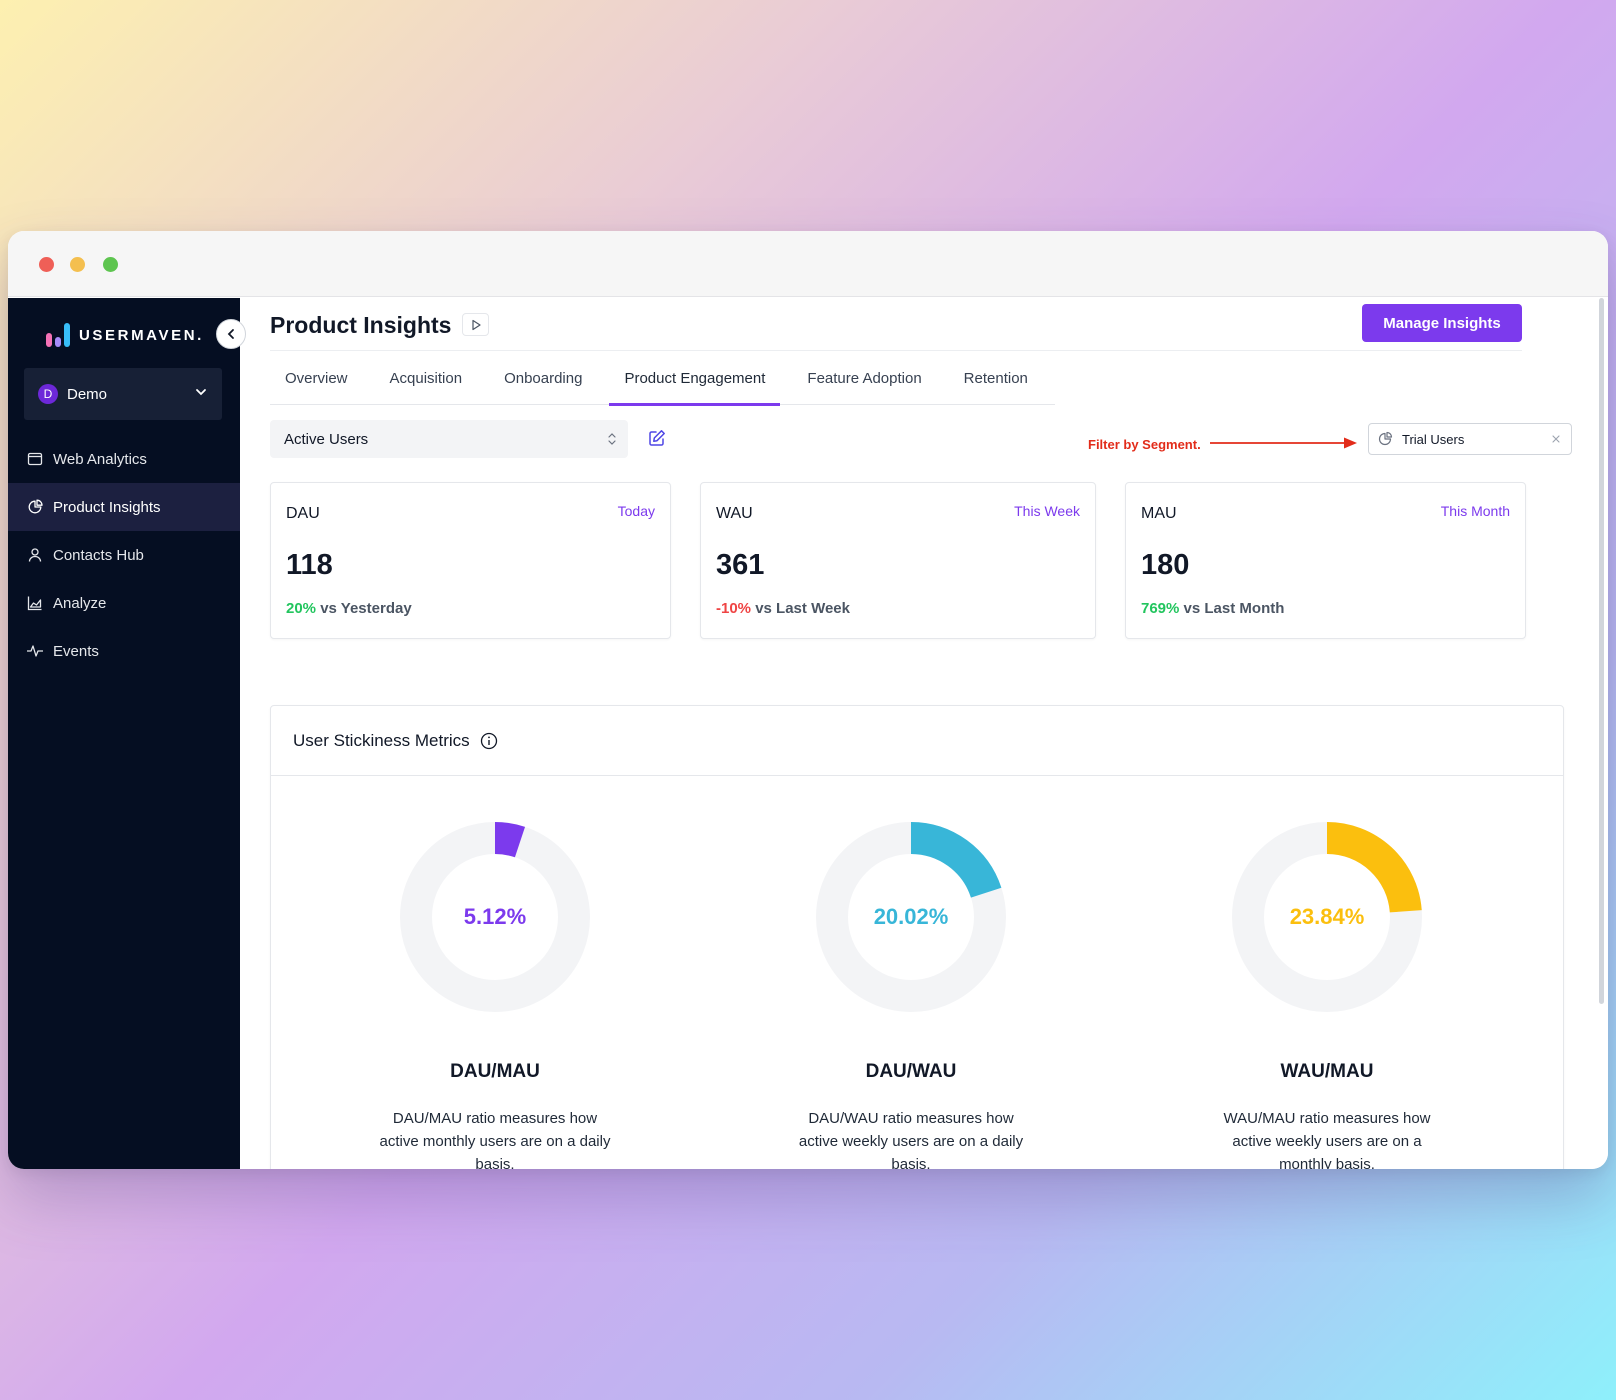  I want to click on metric-title: DAU/MAU, so click(495, 1071).